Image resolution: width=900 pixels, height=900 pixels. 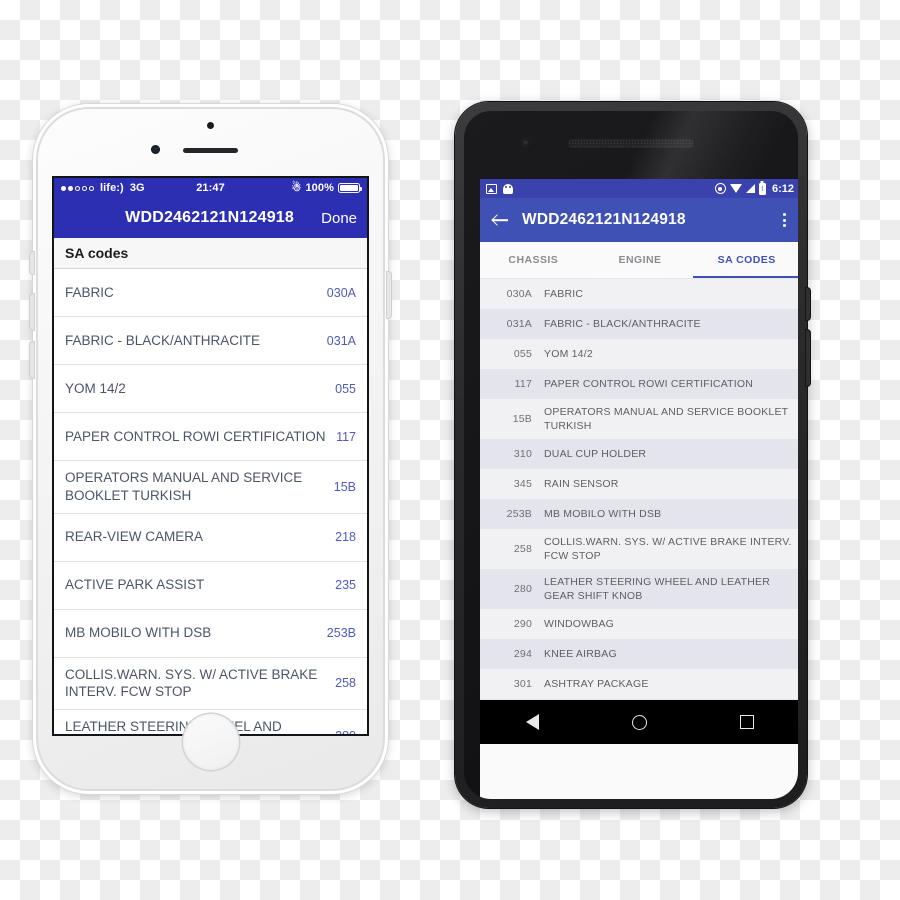 What do you see at coordinates (522, 419) in the screenshot?
I see `row-code: 15B` at bounding box center [522, 419].